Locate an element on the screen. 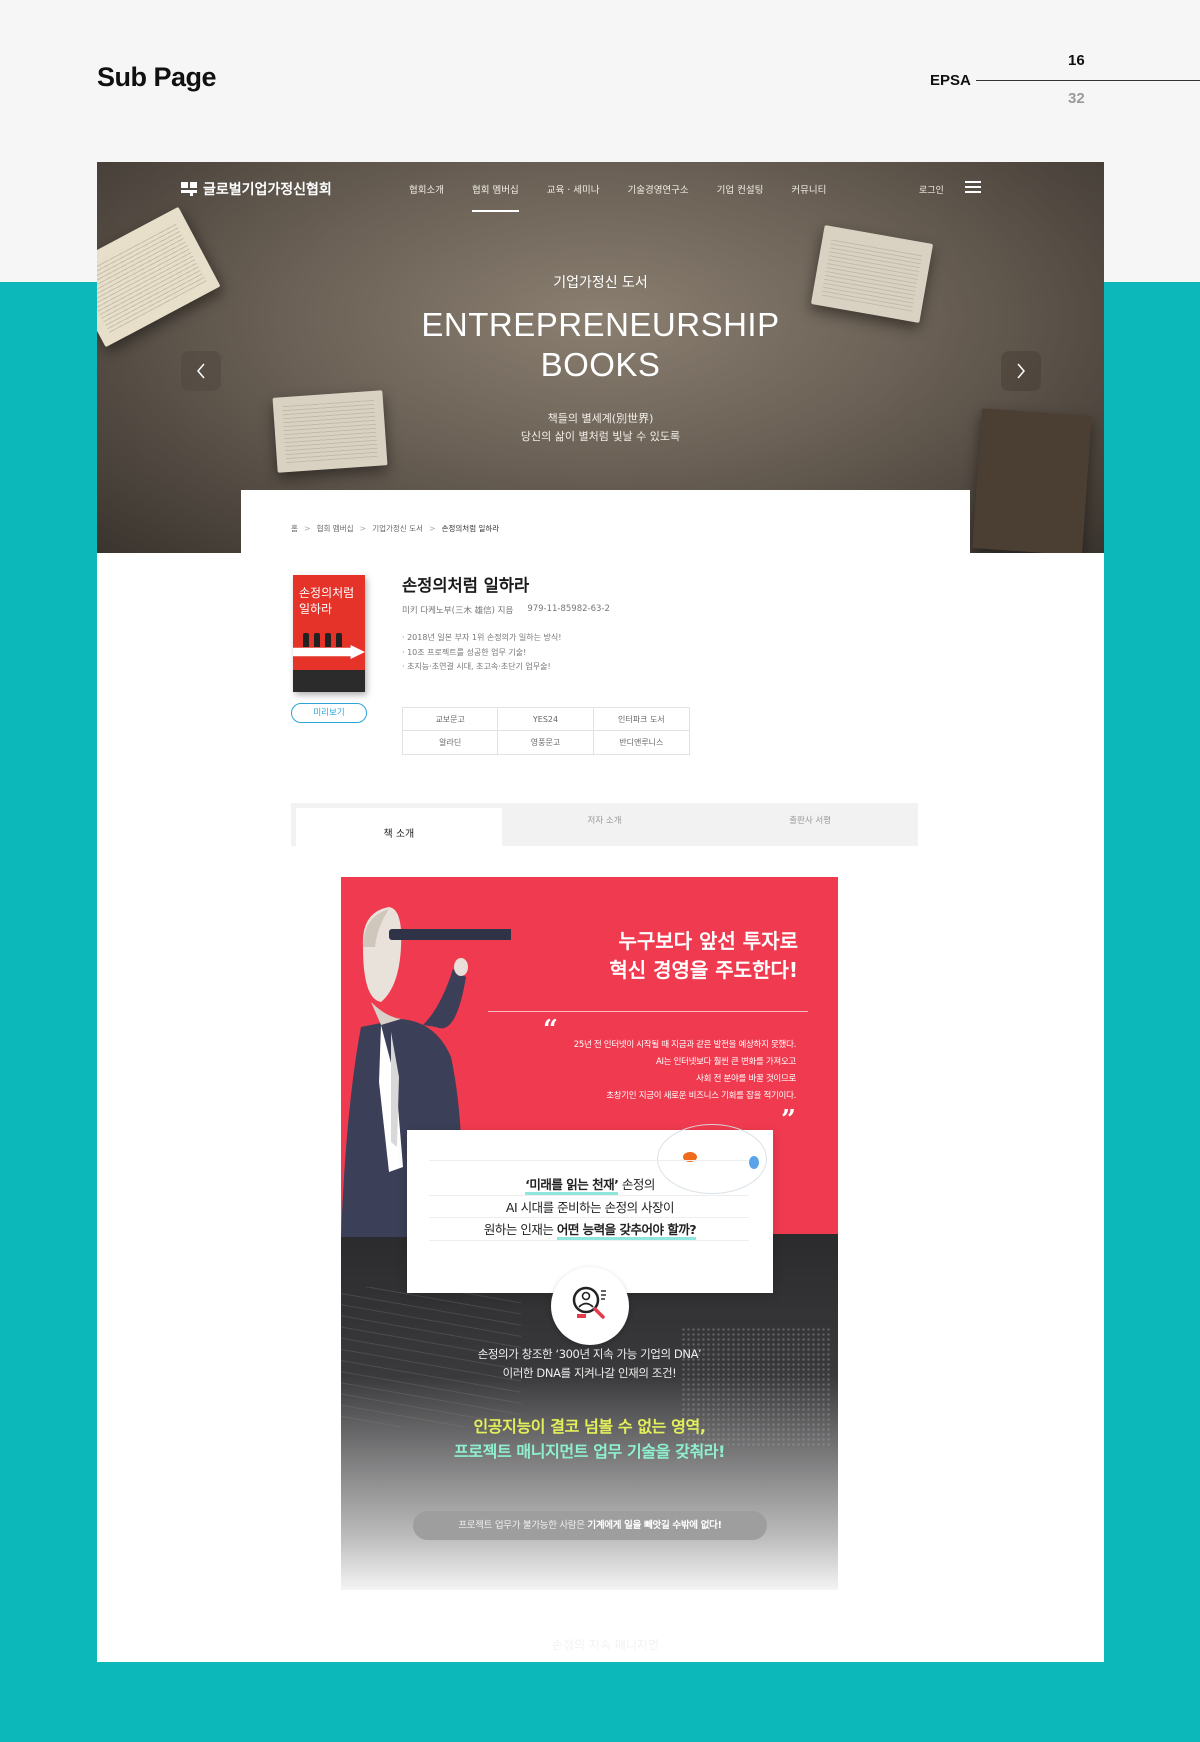 This screenshot has height=1742, width=1200. next-slide-button is located at coordinates (1021, 371).